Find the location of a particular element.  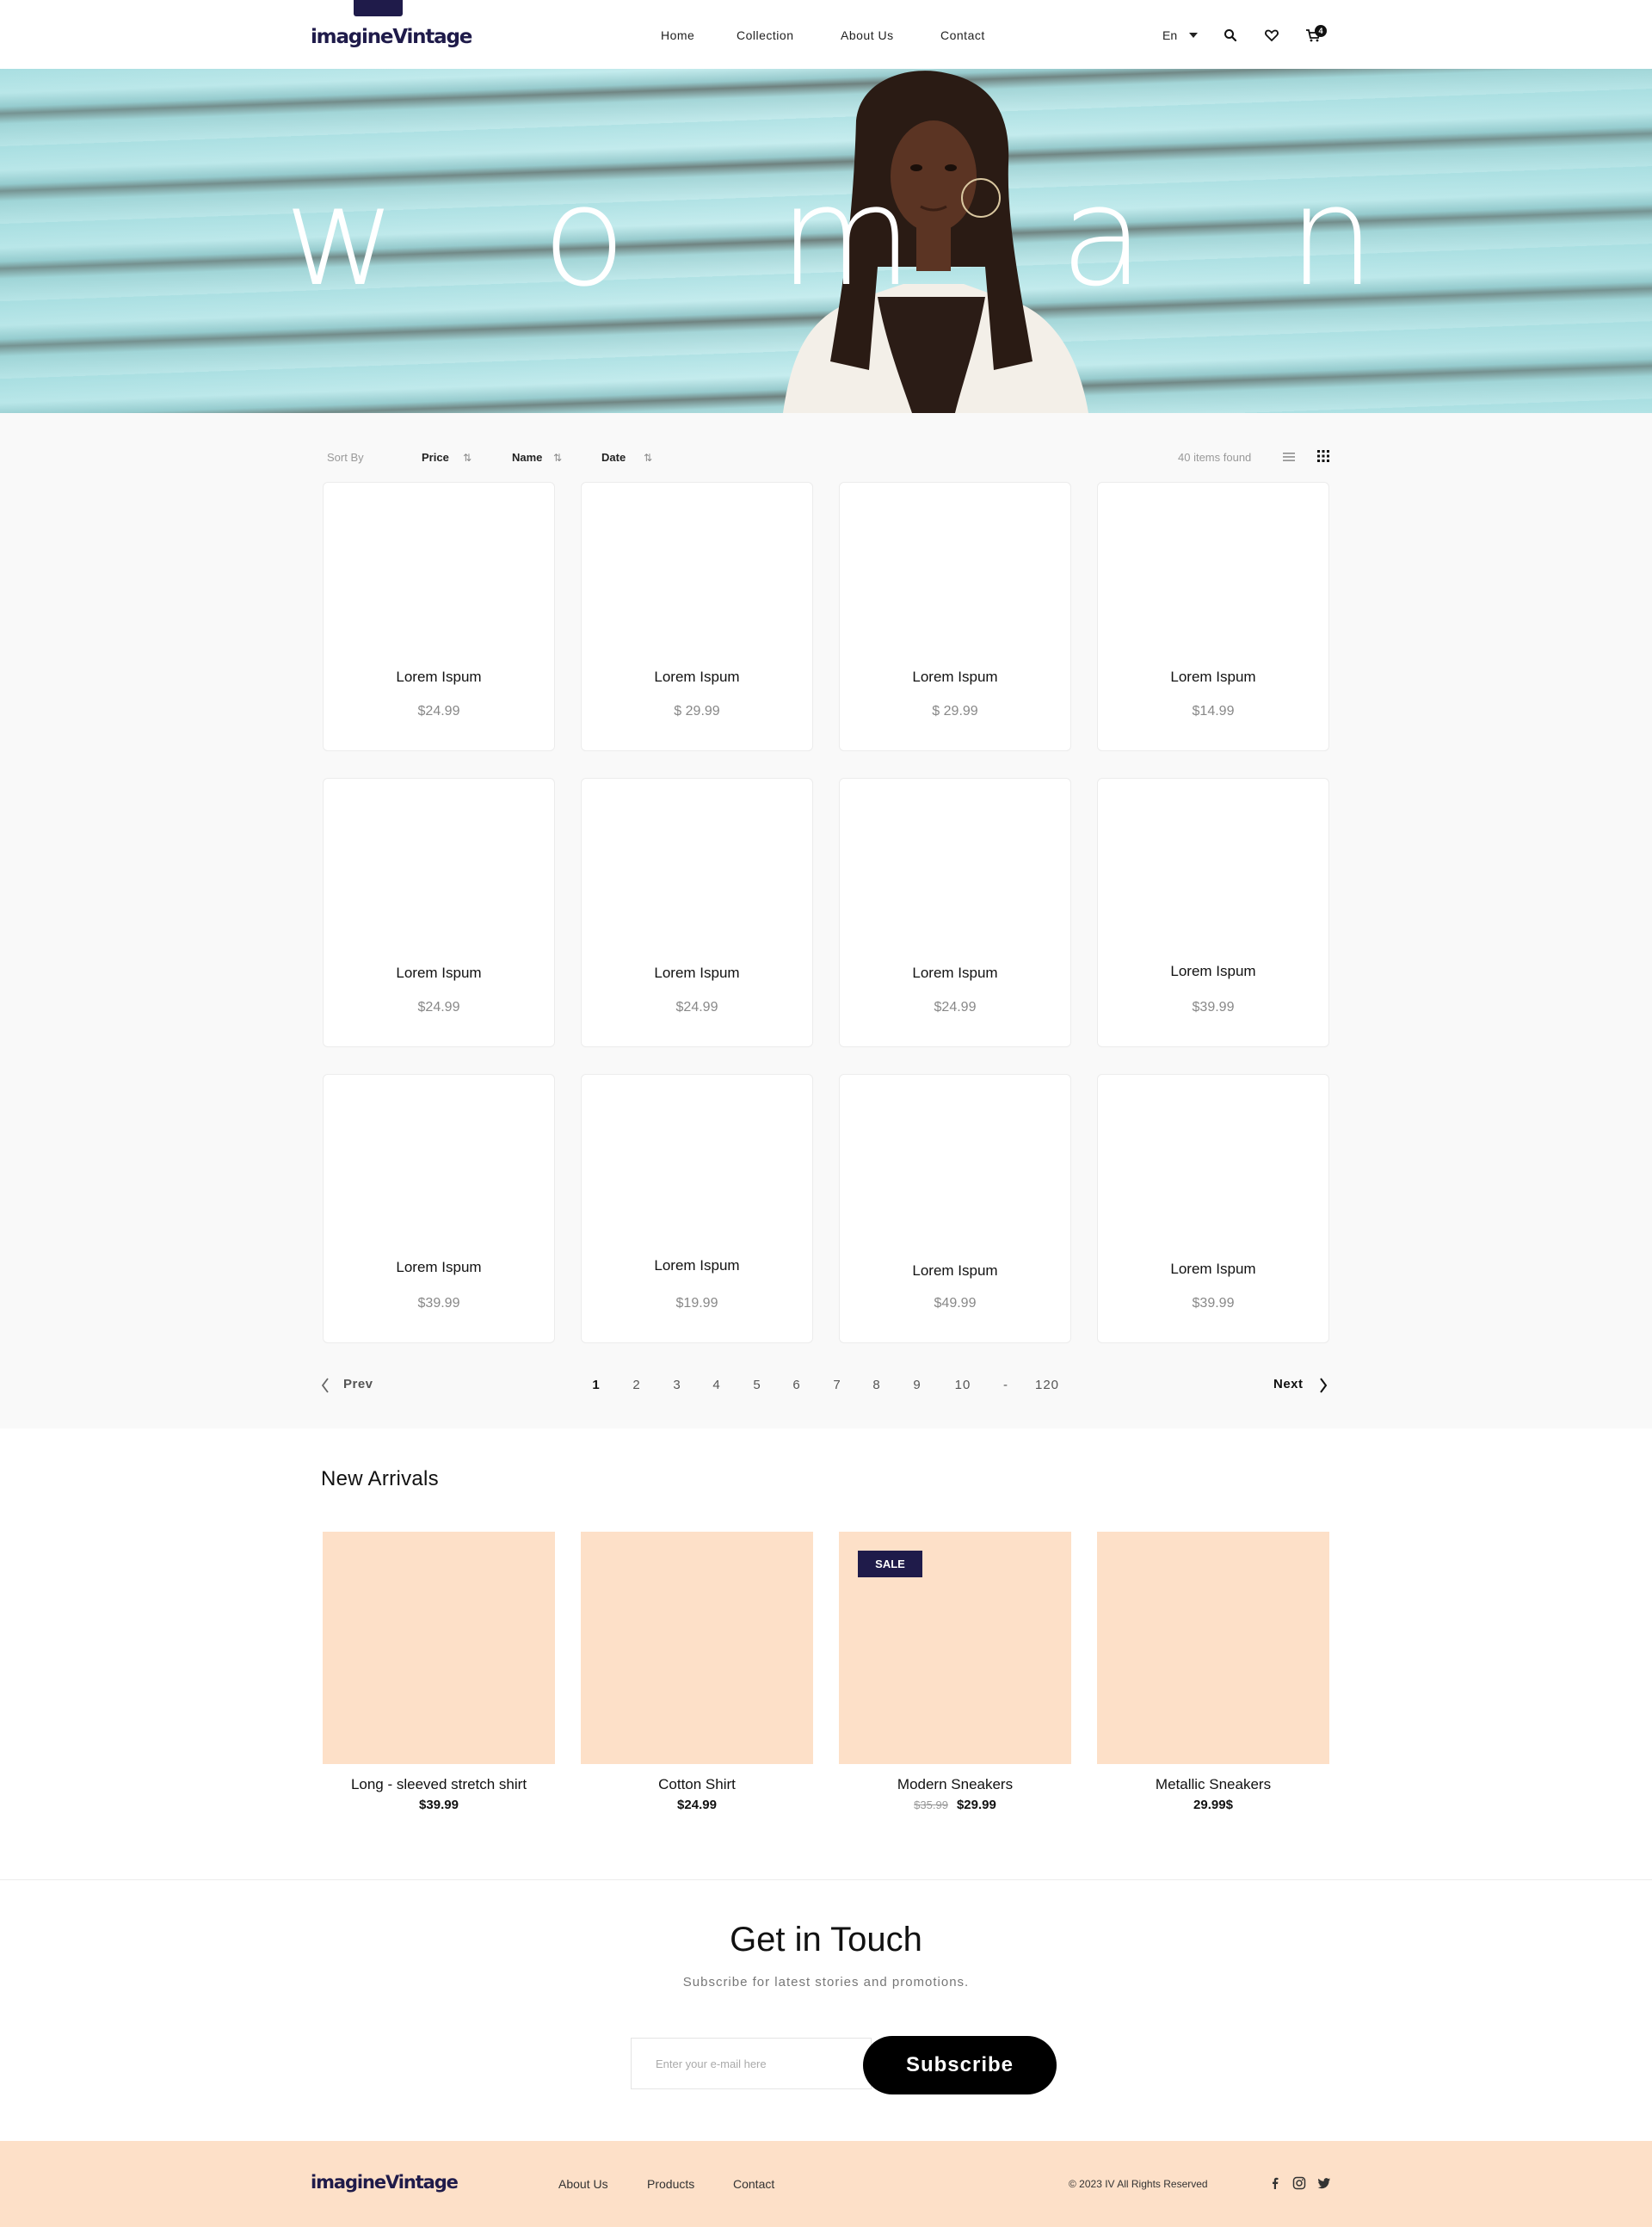

instagram-icon is located at coordinates (1299, 2183).